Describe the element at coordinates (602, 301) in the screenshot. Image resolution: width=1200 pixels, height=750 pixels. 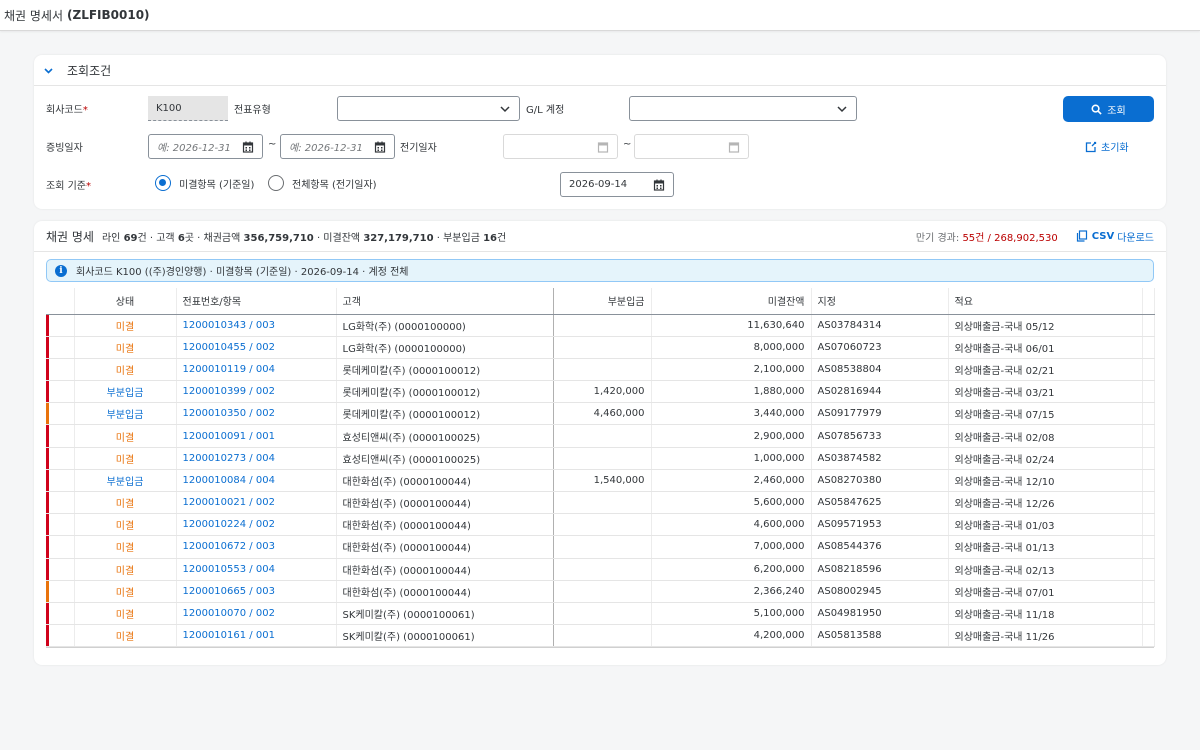
I see `col-partial: 부분입금` at that location.